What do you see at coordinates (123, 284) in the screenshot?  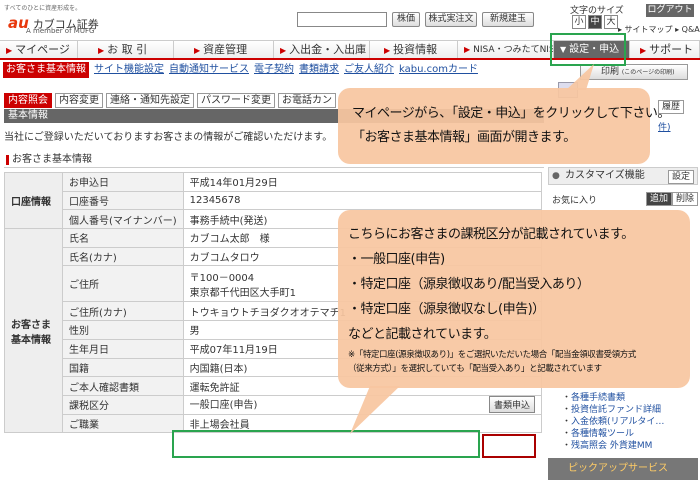 I see `row-key: ご住所` at bounding box center [123, 284].